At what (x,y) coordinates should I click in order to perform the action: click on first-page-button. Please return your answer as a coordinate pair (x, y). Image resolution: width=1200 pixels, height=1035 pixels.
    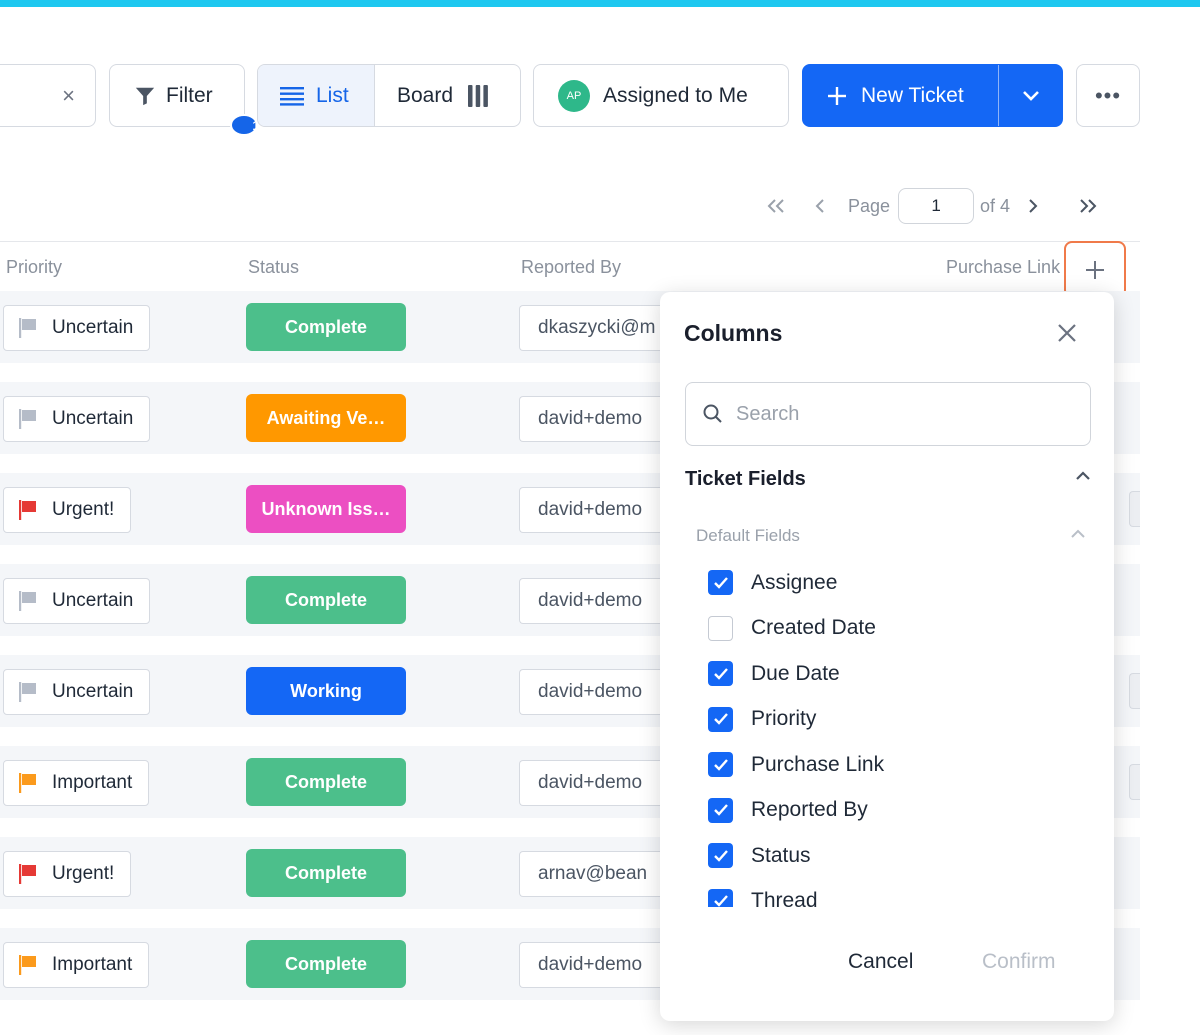
    Looking at the image, I should click on (776, 206).